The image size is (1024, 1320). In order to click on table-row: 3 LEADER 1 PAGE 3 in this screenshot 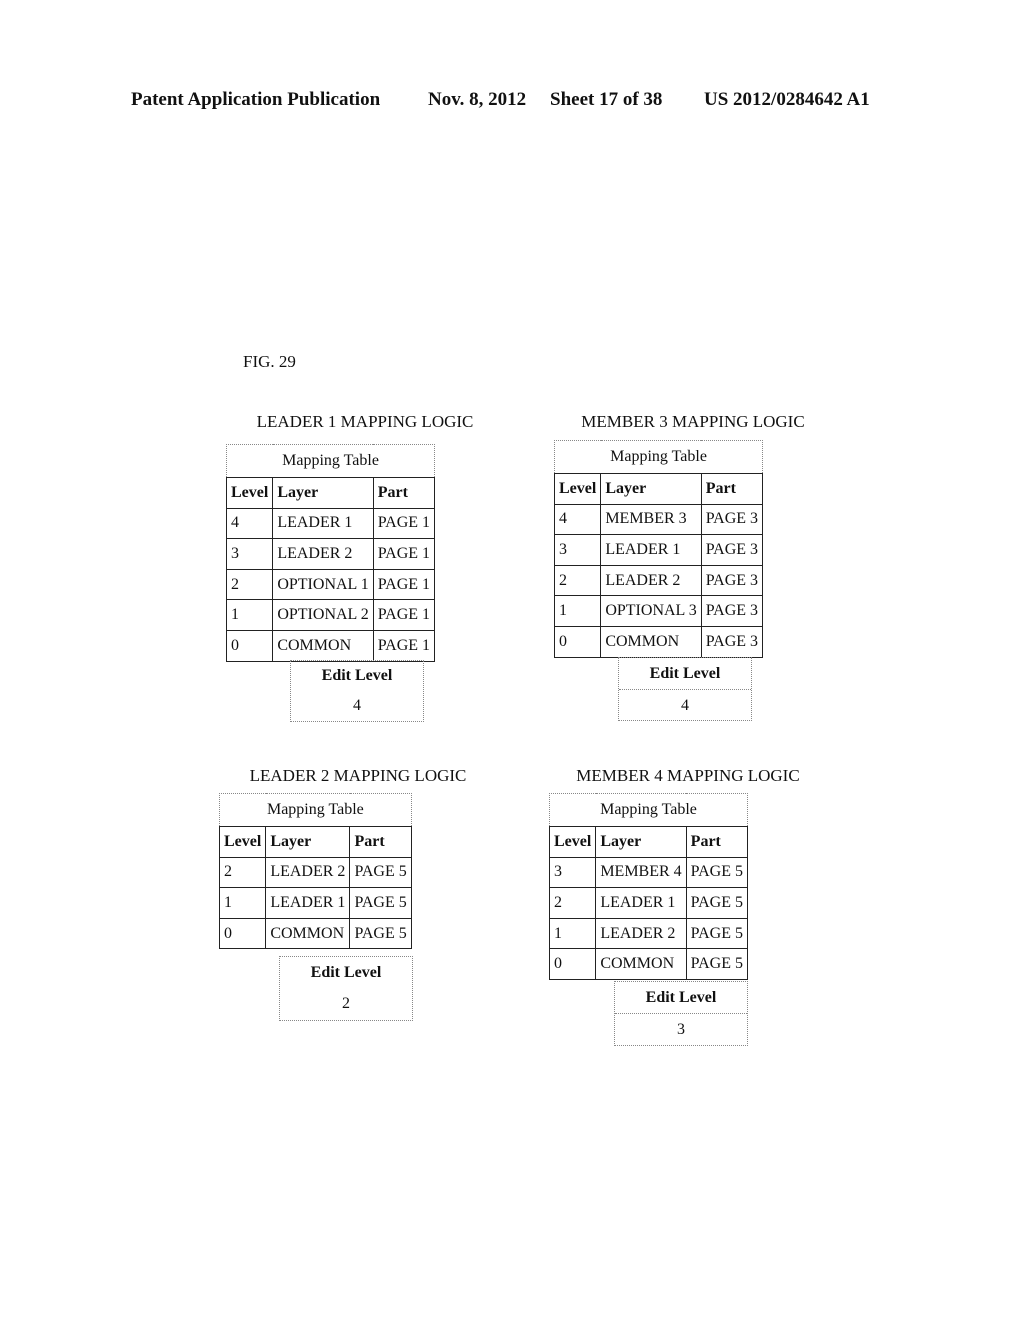, I will do `click(658, 550)`.